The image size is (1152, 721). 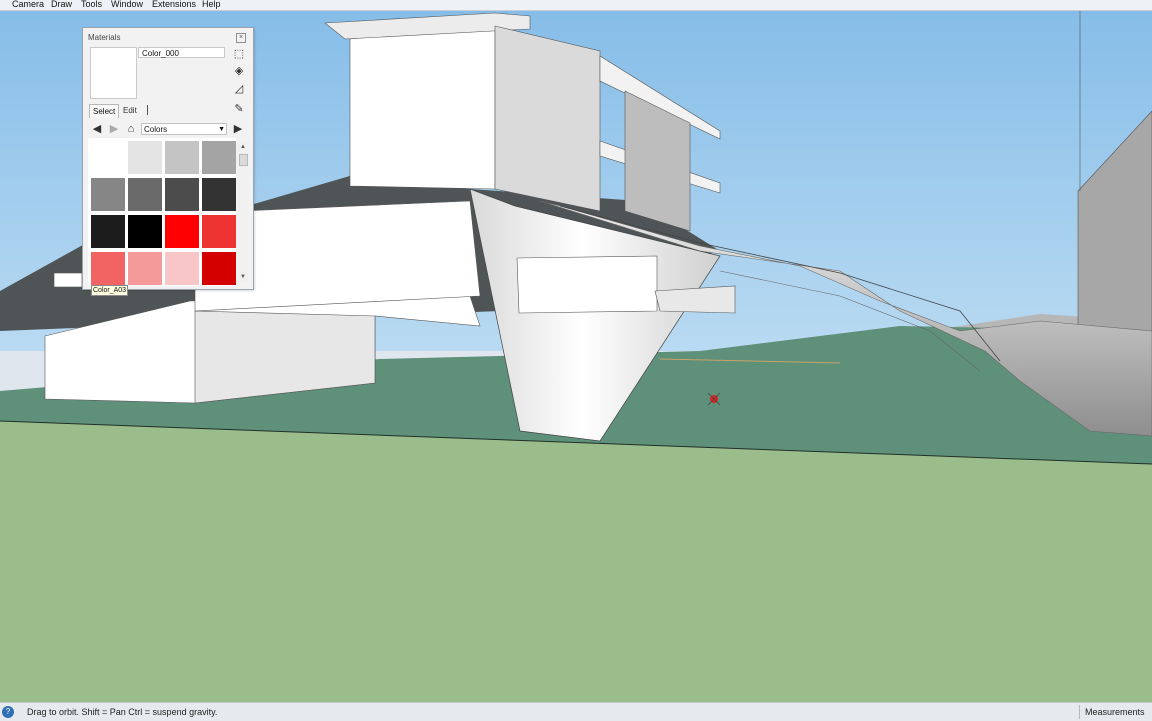 What do you see at coordinates (127, 5) in the screenshot?
I see `menu-window: Window` at bounding box center [127, 5].